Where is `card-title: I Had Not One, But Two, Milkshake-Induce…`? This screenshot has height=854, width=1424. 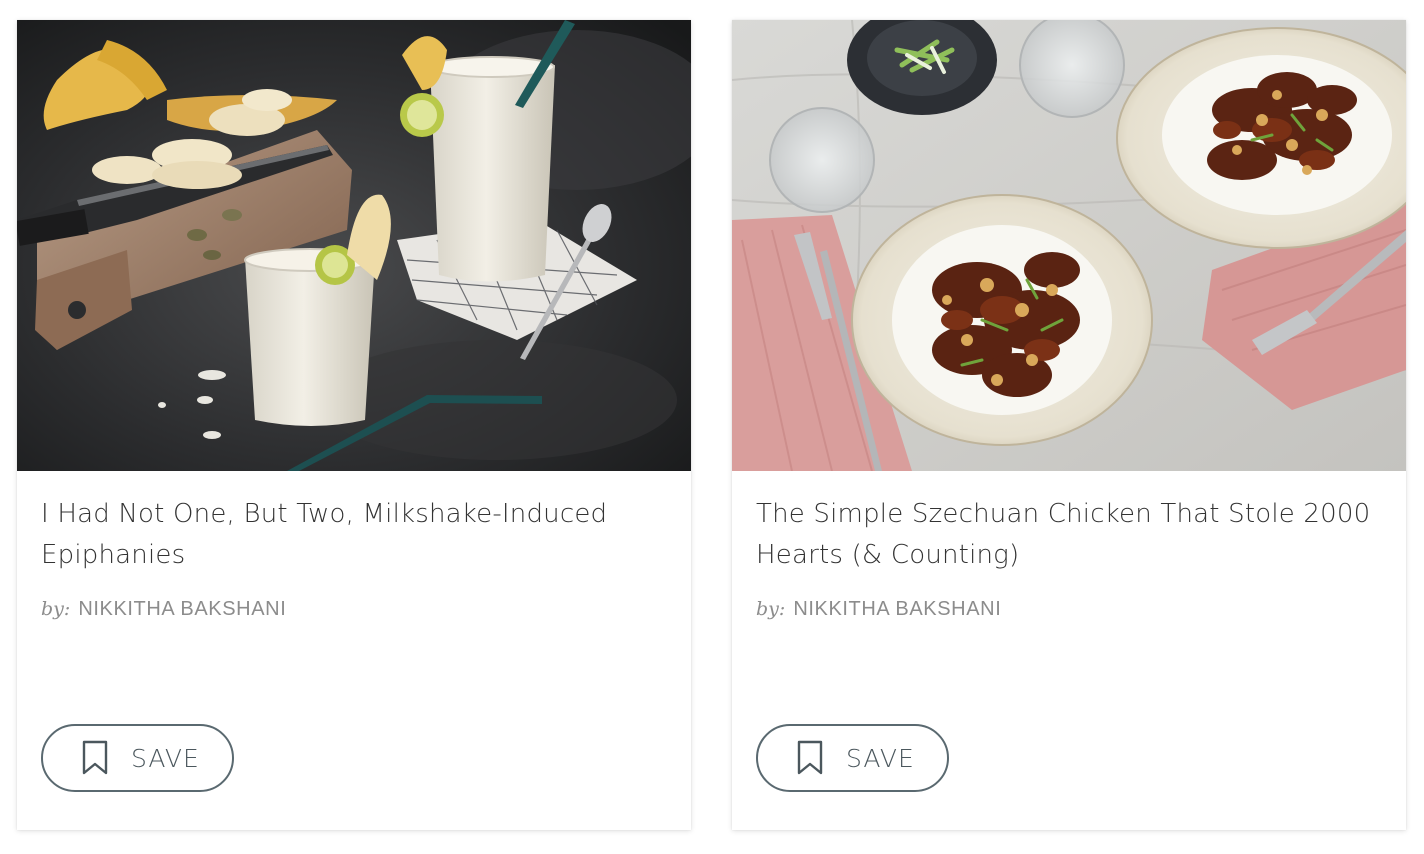
card-title: I Had Not One, But Two, Milkshake-Induce… is located at coordinates (351, 535).